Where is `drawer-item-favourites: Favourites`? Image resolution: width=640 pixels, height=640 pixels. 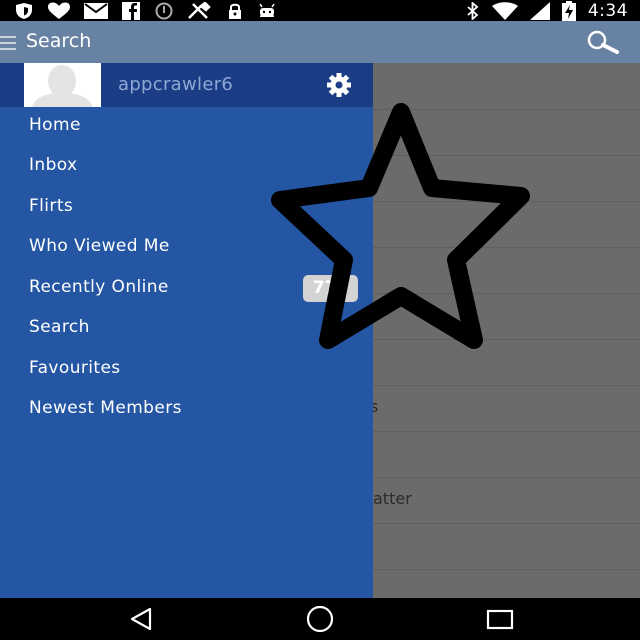 drawer-item-favourites: Favourites is located at coordinates (186, 370).